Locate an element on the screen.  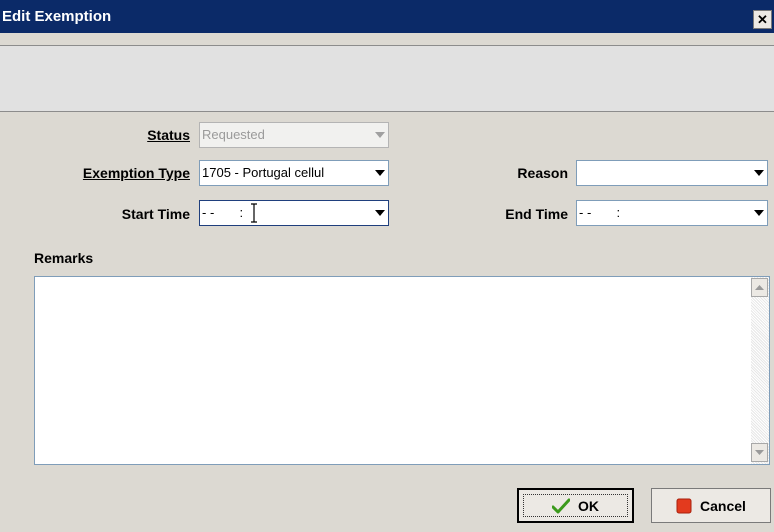
exemption-type-dropdown: 1705 - Portugal cellul is located at coordinates (294, 173).